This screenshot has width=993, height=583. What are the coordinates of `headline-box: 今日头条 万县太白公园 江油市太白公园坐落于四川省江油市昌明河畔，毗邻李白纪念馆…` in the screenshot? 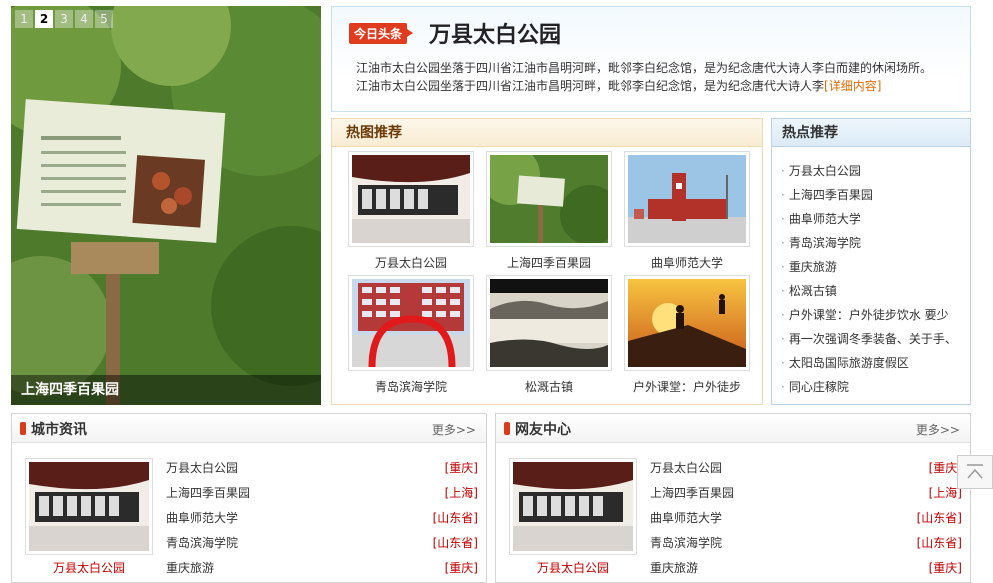 It's located at (651, 59).